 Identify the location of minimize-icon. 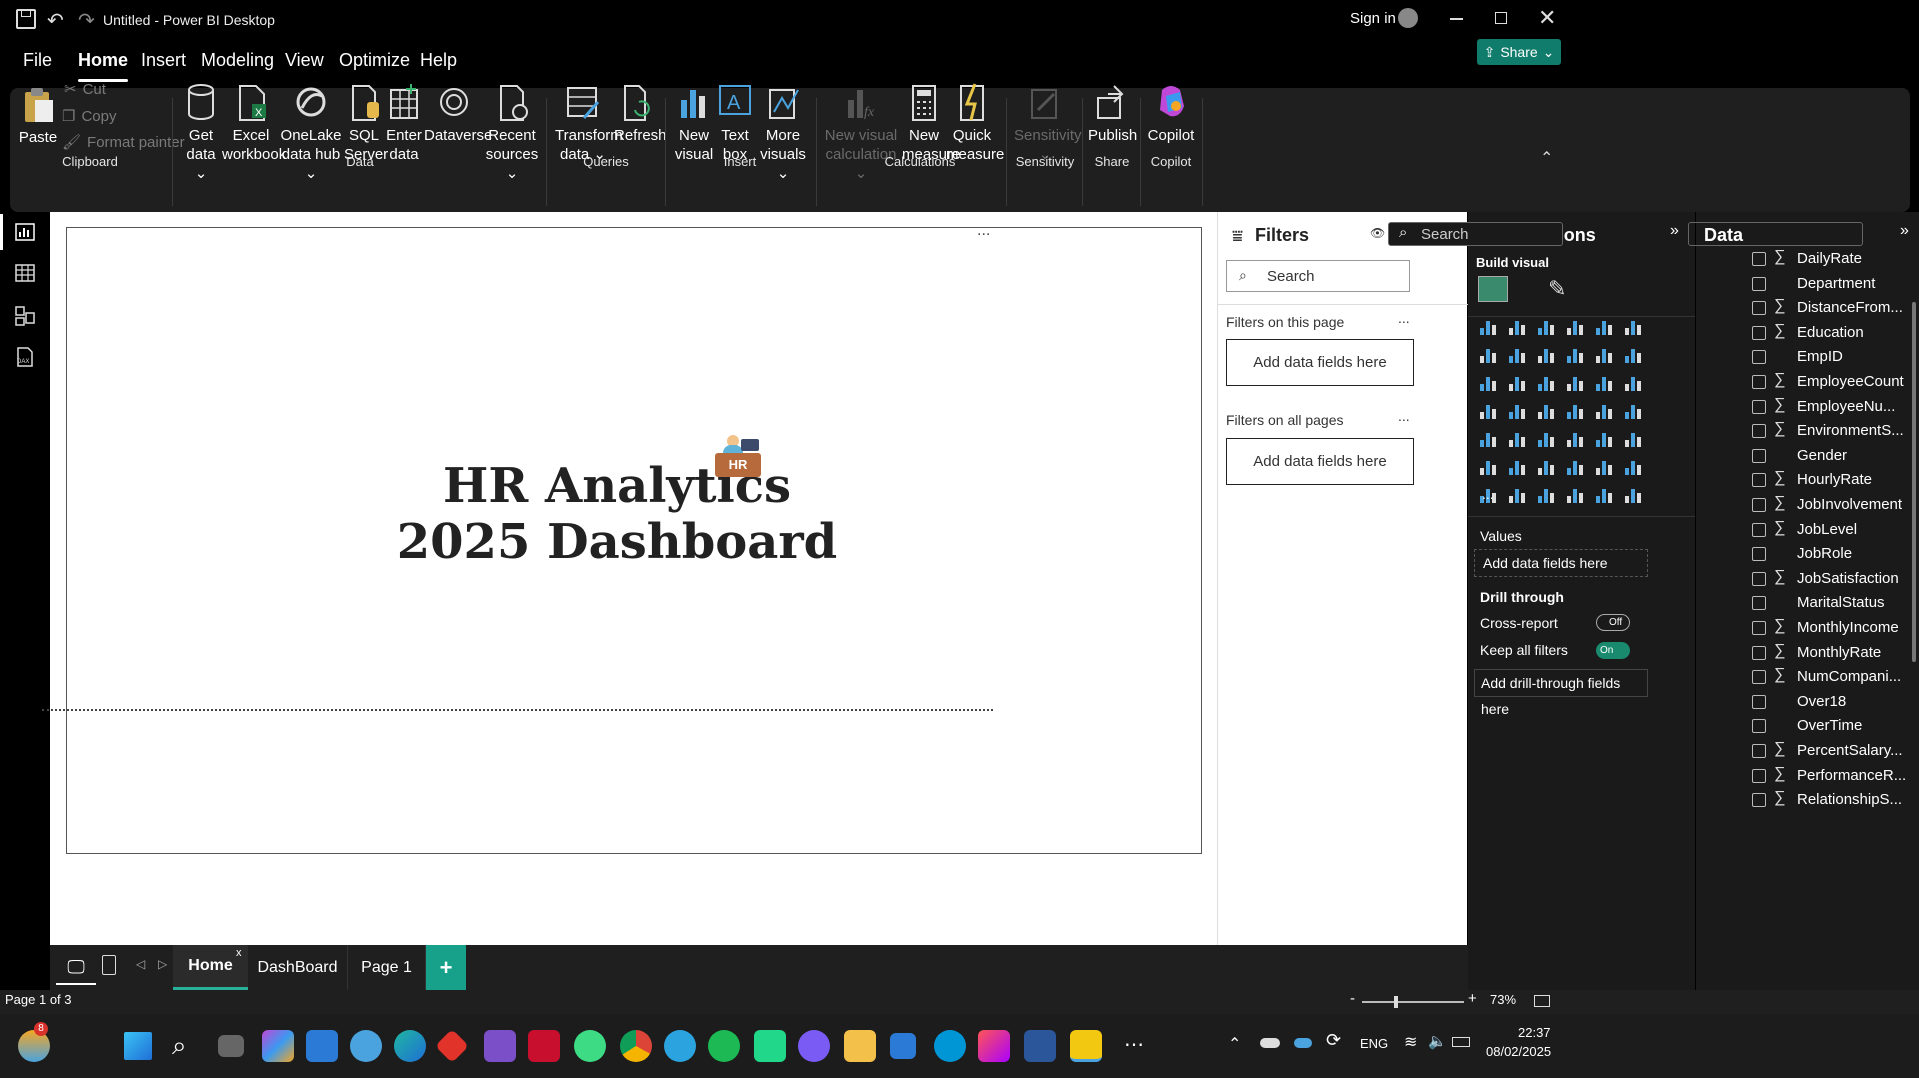
(1456, 19).